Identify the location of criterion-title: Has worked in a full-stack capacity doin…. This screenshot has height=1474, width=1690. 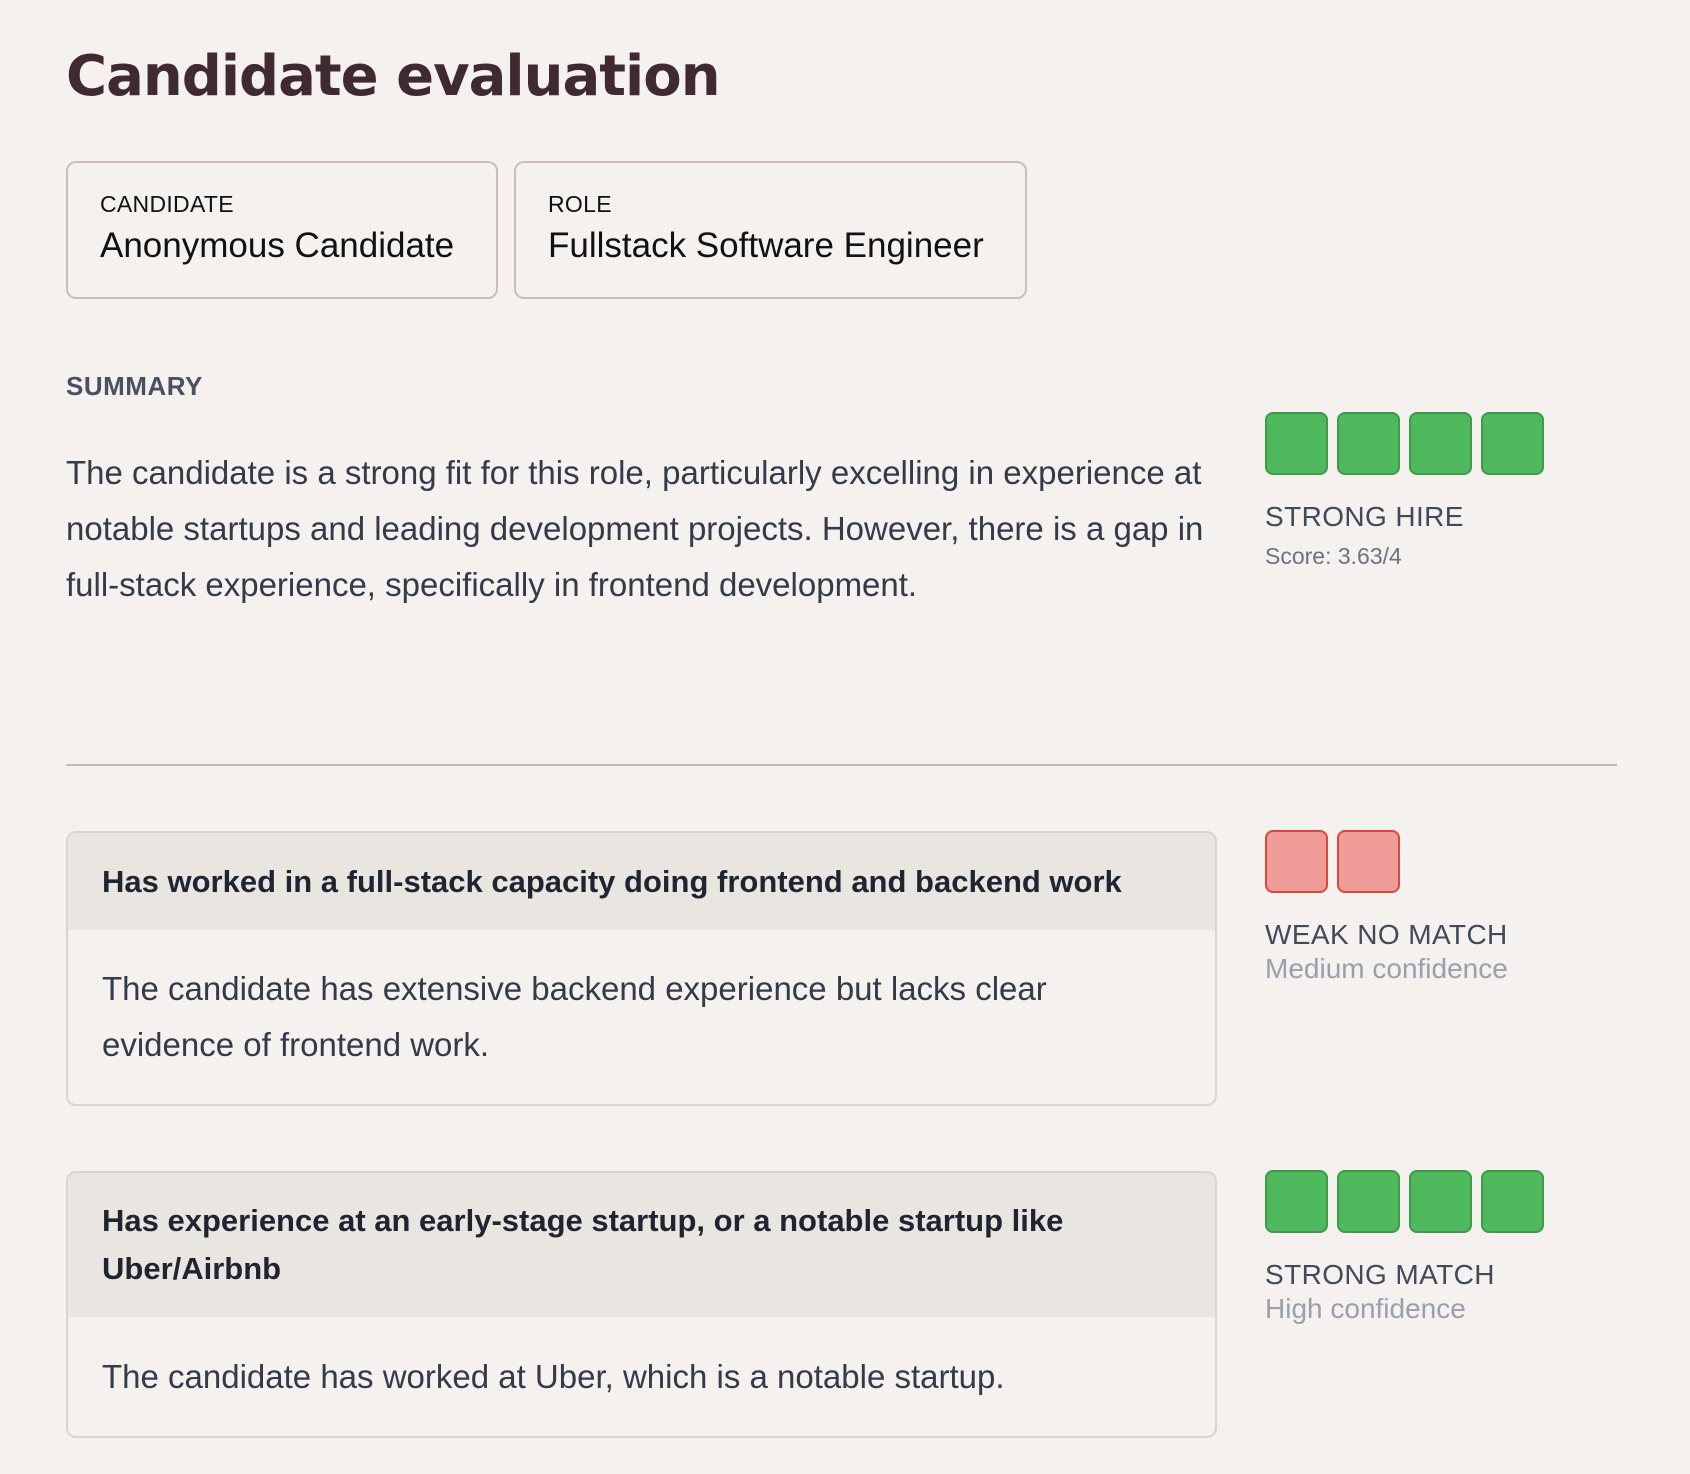
(641, 881).